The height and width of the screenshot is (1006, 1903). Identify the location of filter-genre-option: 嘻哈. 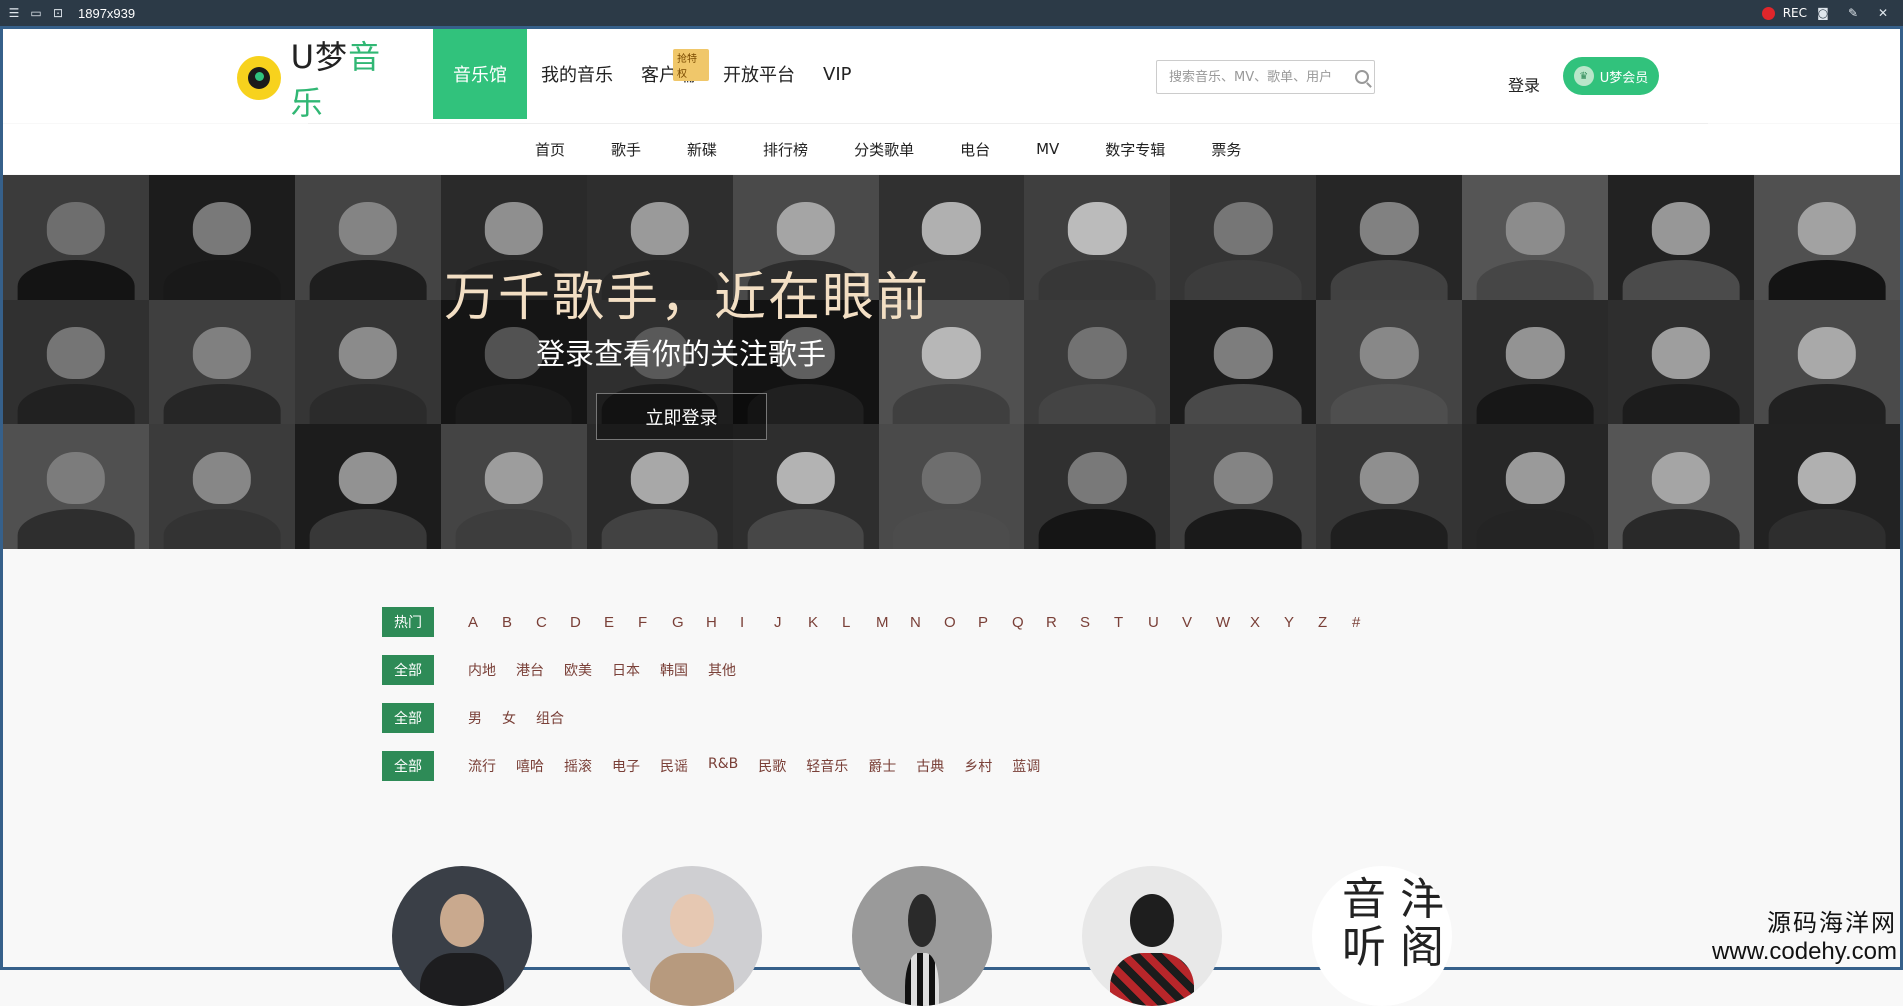
(530, 766).